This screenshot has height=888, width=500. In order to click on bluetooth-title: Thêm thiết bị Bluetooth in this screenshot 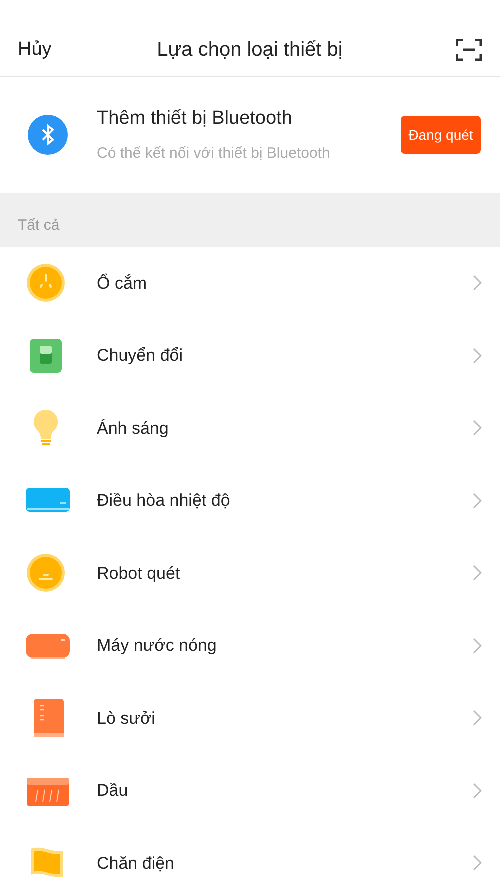, I will do `click(195, 118)`.